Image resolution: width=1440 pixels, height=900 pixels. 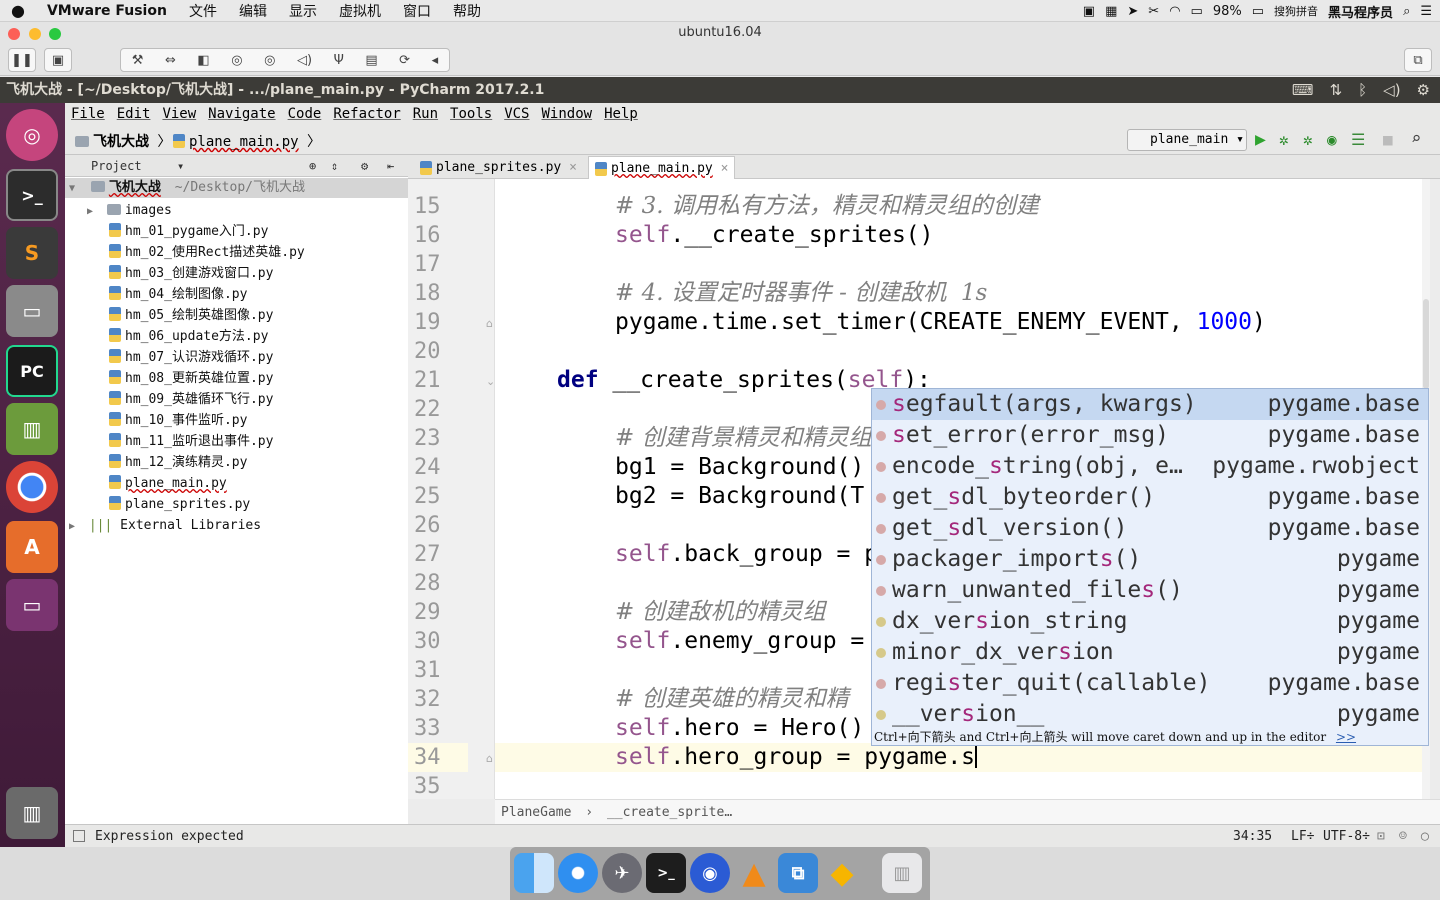 I want to click on project-panel-title: Project, so click(x=116, y=166).